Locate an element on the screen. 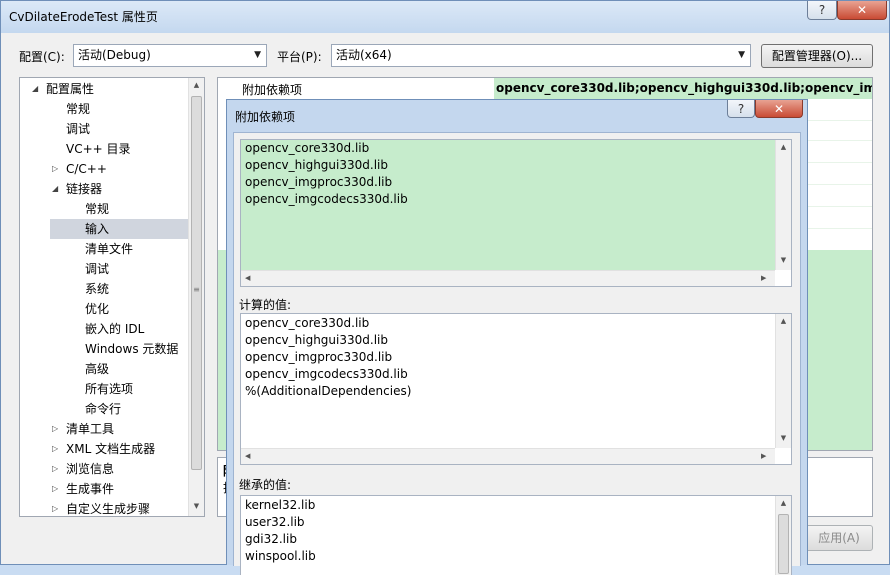 This screenshot has height=575, width=890. tree-item-label: 链接器 is located at coordinates (84, 189).